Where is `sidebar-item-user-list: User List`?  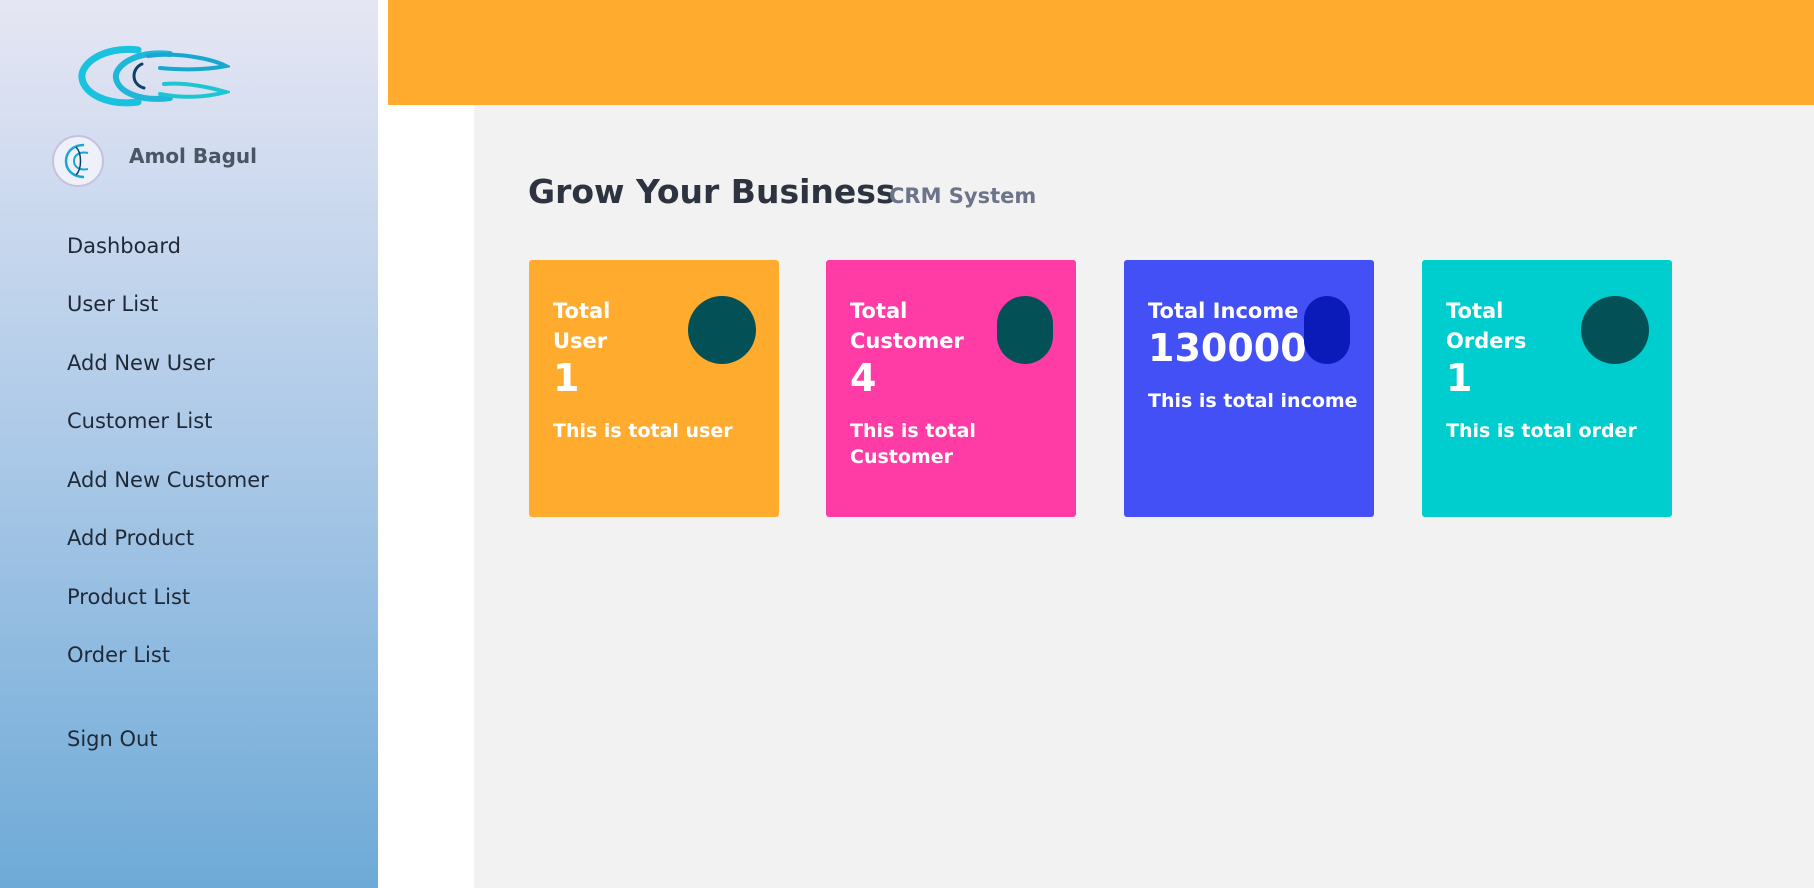
sidebar-item-user-list: User List is located at coordinates (112, 304).